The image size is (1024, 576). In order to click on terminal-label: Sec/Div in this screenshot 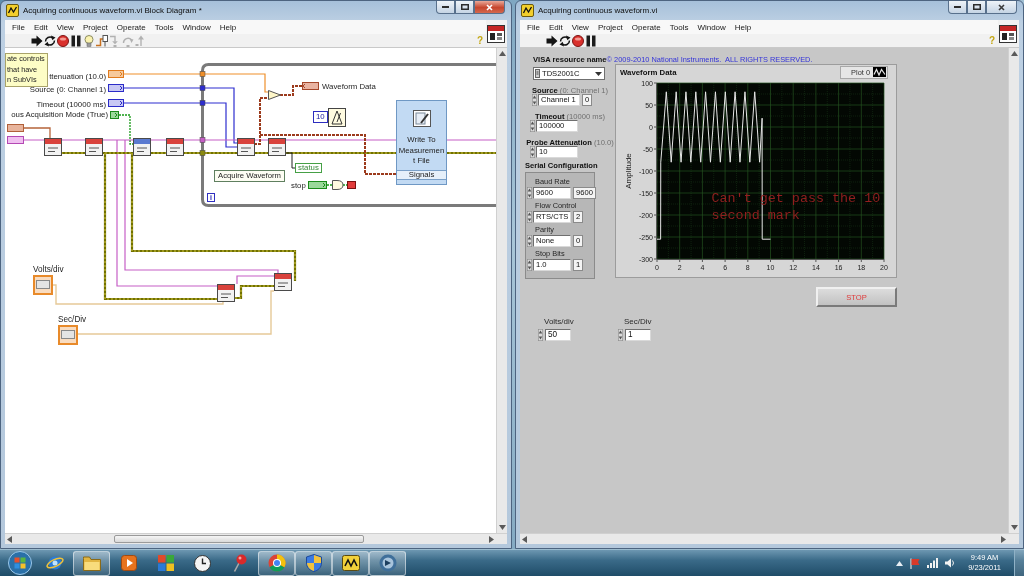, I will do `click(72, 319)`.